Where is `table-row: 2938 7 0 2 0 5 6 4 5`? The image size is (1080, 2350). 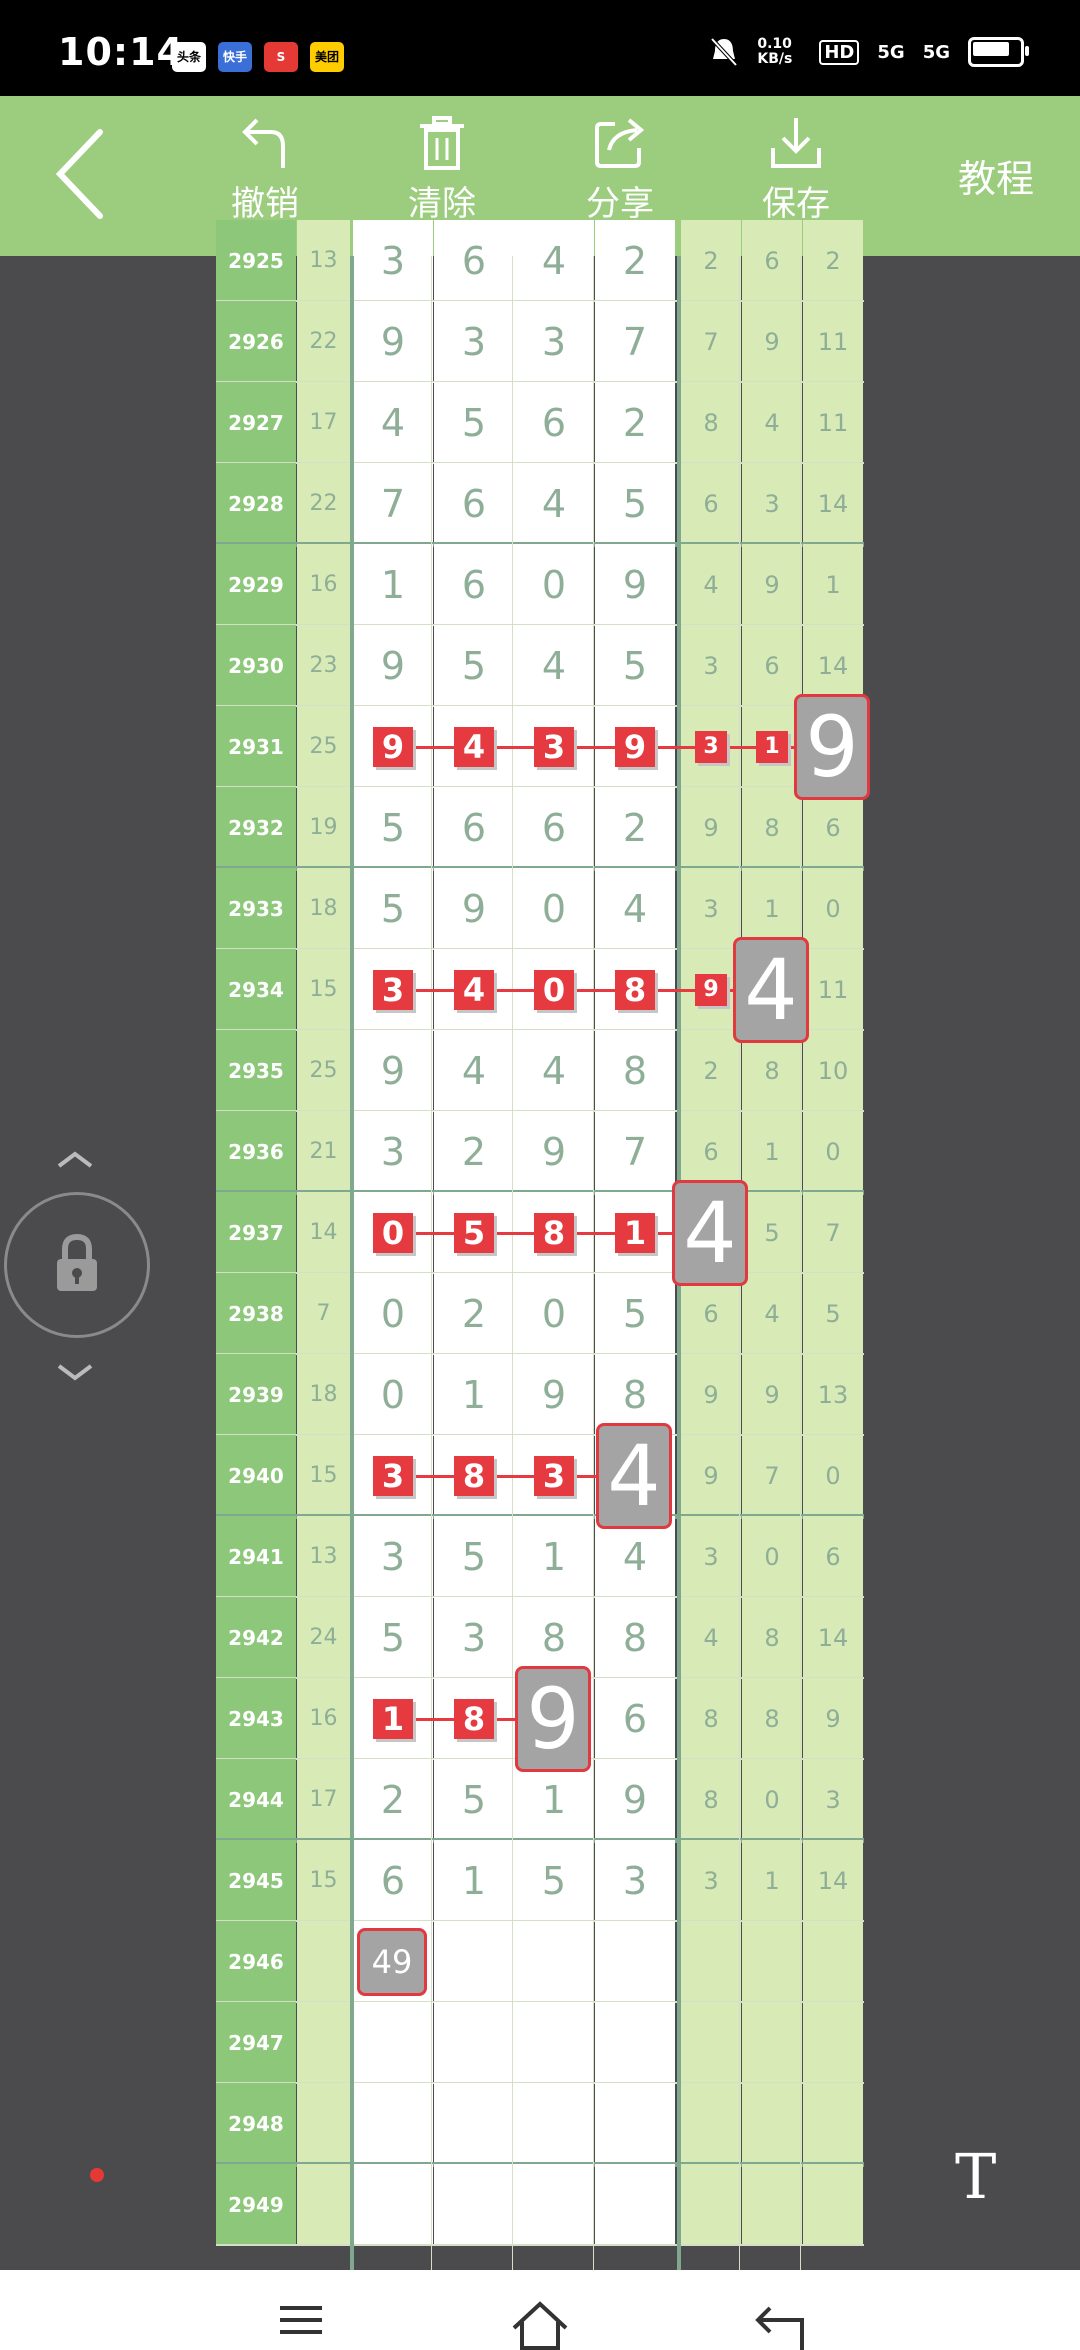
table-row: 2938 7 0 2 0 5 6 4 5 is located at coordinates (540, 1314).